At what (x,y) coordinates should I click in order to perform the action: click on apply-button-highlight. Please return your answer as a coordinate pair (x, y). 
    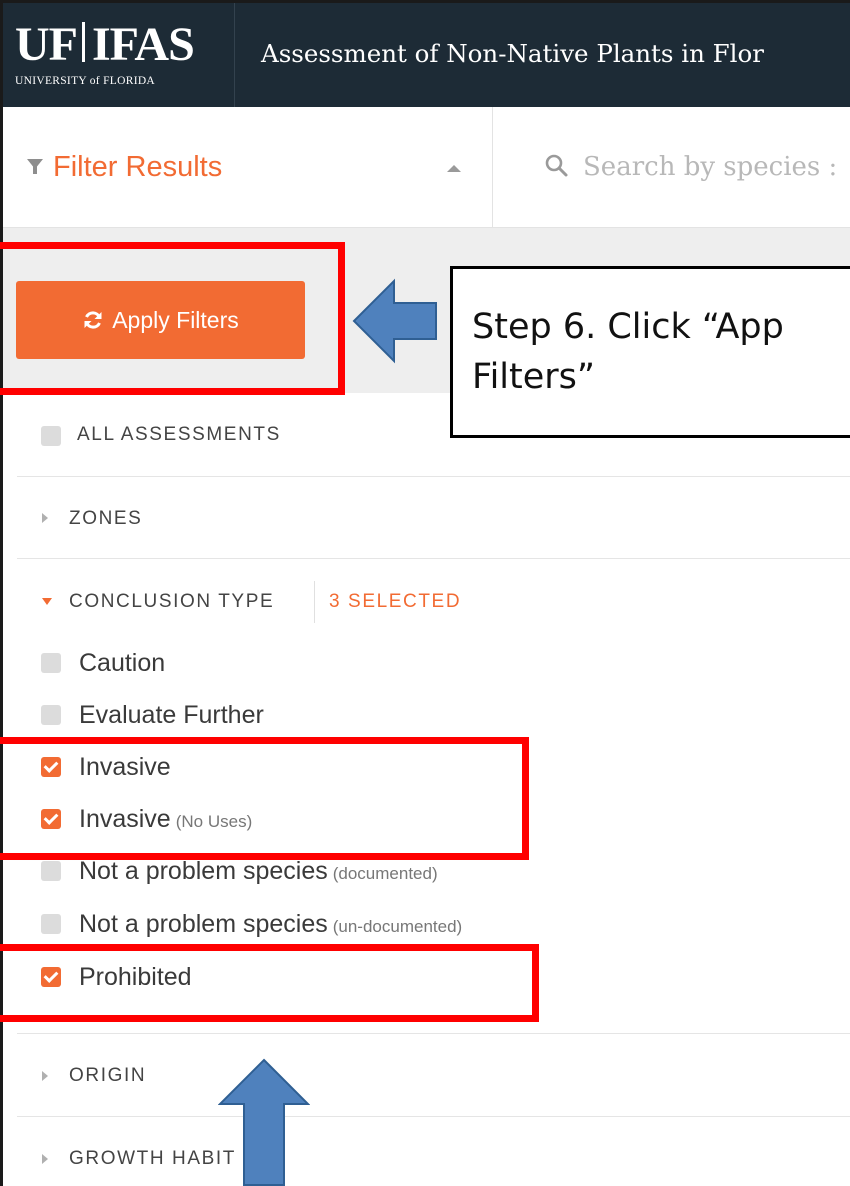
    Looking at the image, I should click on (172, 318).